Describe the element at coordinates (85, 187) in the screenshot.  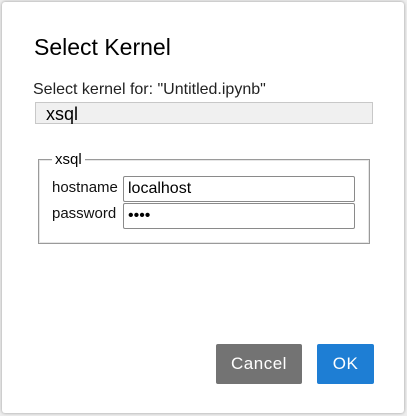
I see `hostname-label: hostname` at that location.